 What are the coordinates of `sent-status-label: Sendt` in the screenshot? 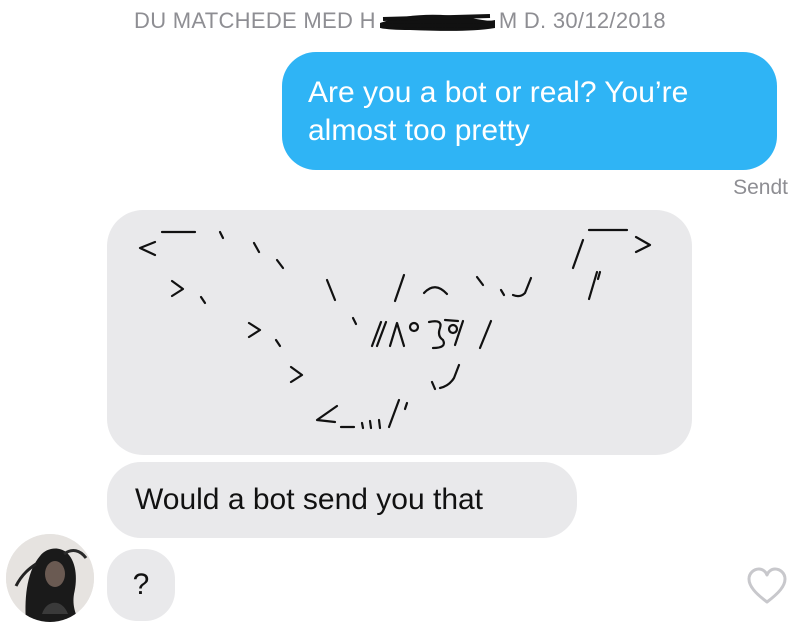 It's located at (760, 187).